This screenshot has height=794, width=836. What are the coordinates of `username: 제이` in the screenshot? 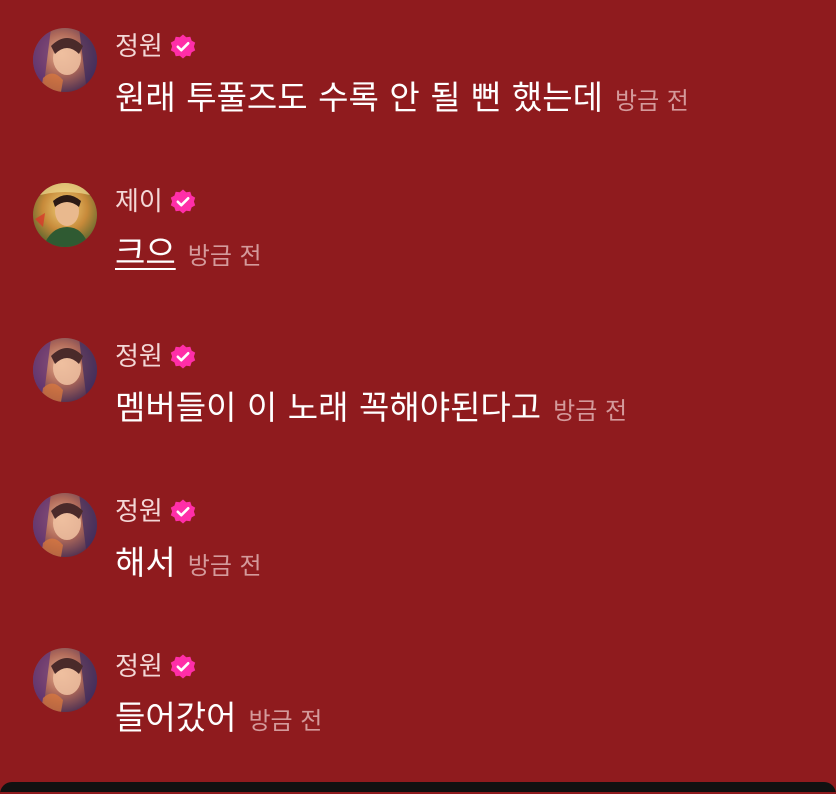 It's located at (139, 202).